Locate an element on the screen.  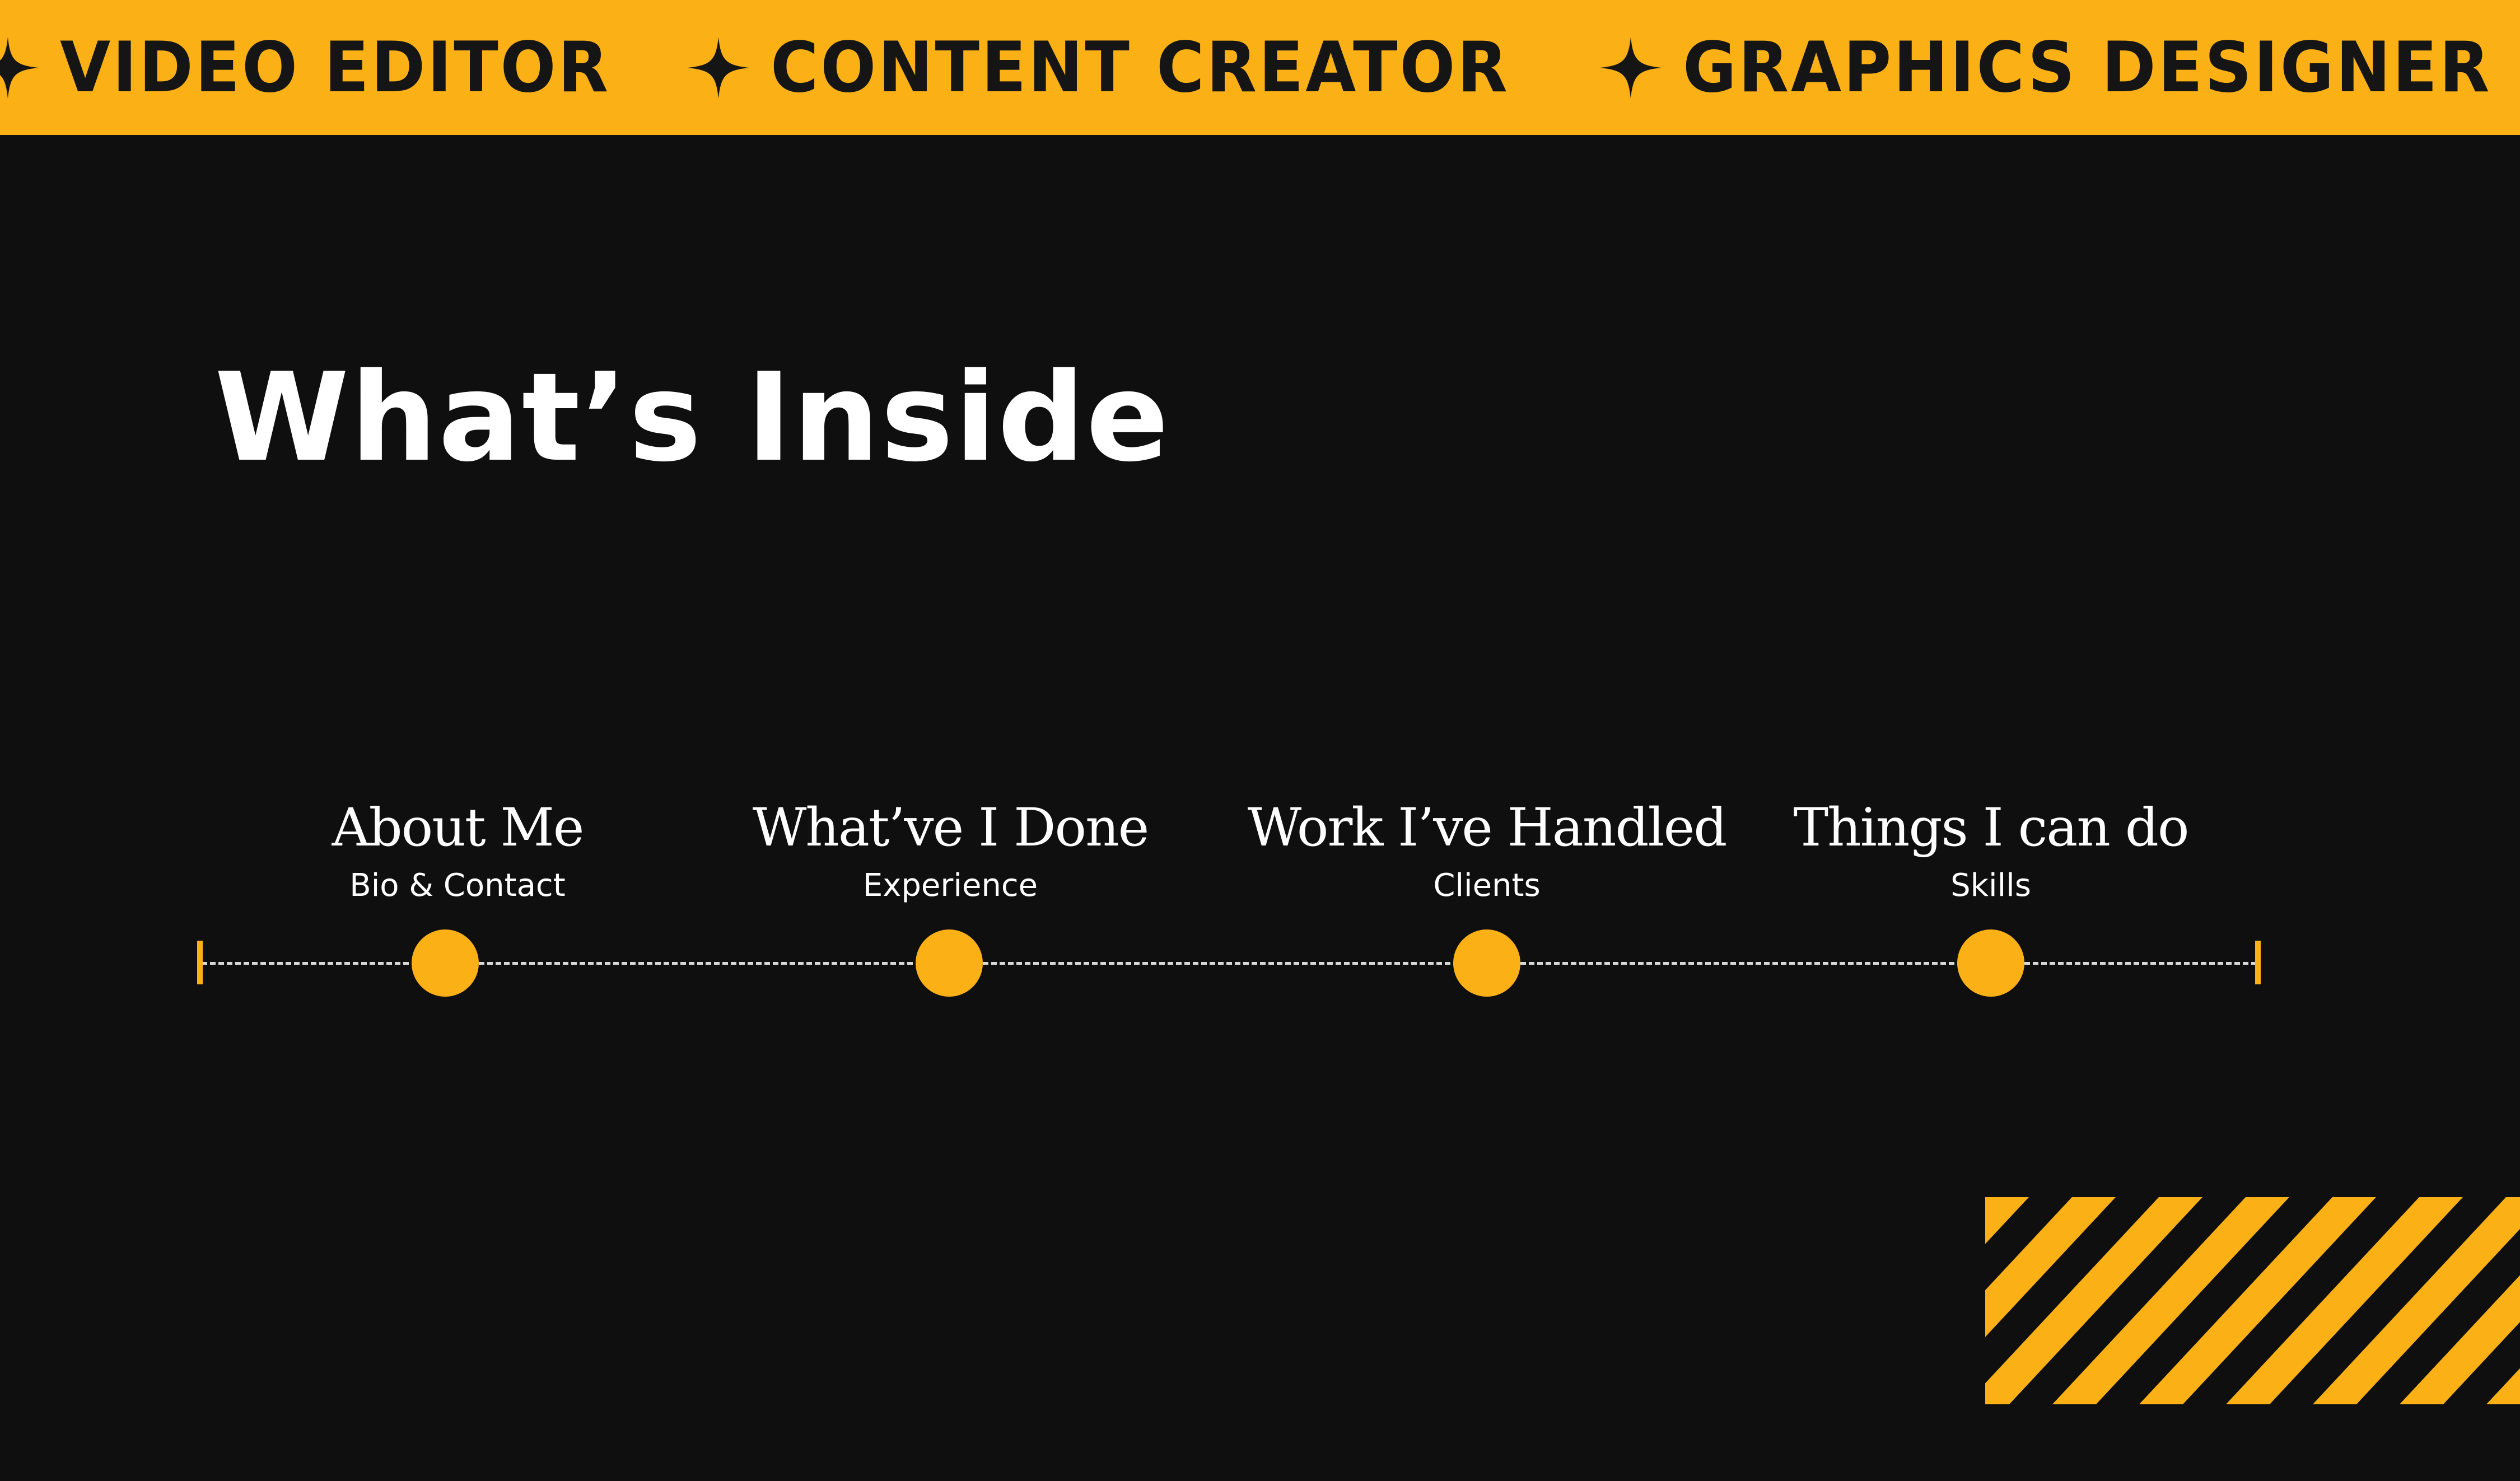
banner-label: GRAPHICS DESIGNER is located at coordinates (2087, 67).